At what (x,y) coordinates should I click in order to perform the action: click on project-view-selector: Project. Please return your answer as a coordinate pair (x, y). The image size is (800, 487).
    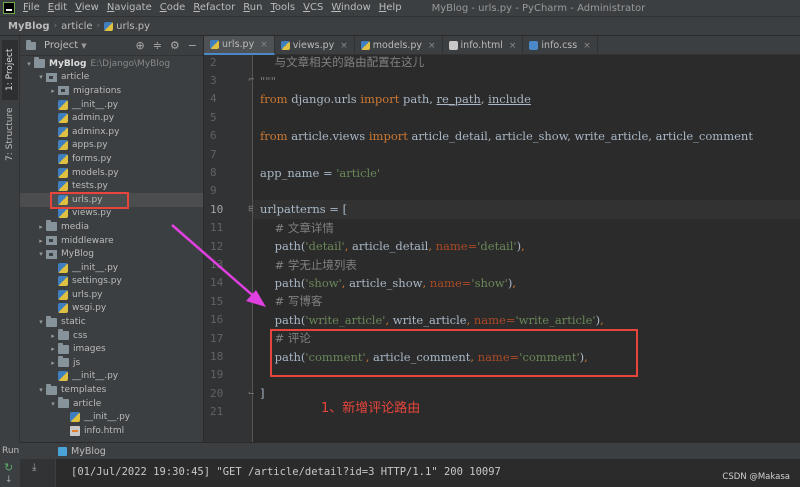
    Looking at the image, I should click on (61, 45).